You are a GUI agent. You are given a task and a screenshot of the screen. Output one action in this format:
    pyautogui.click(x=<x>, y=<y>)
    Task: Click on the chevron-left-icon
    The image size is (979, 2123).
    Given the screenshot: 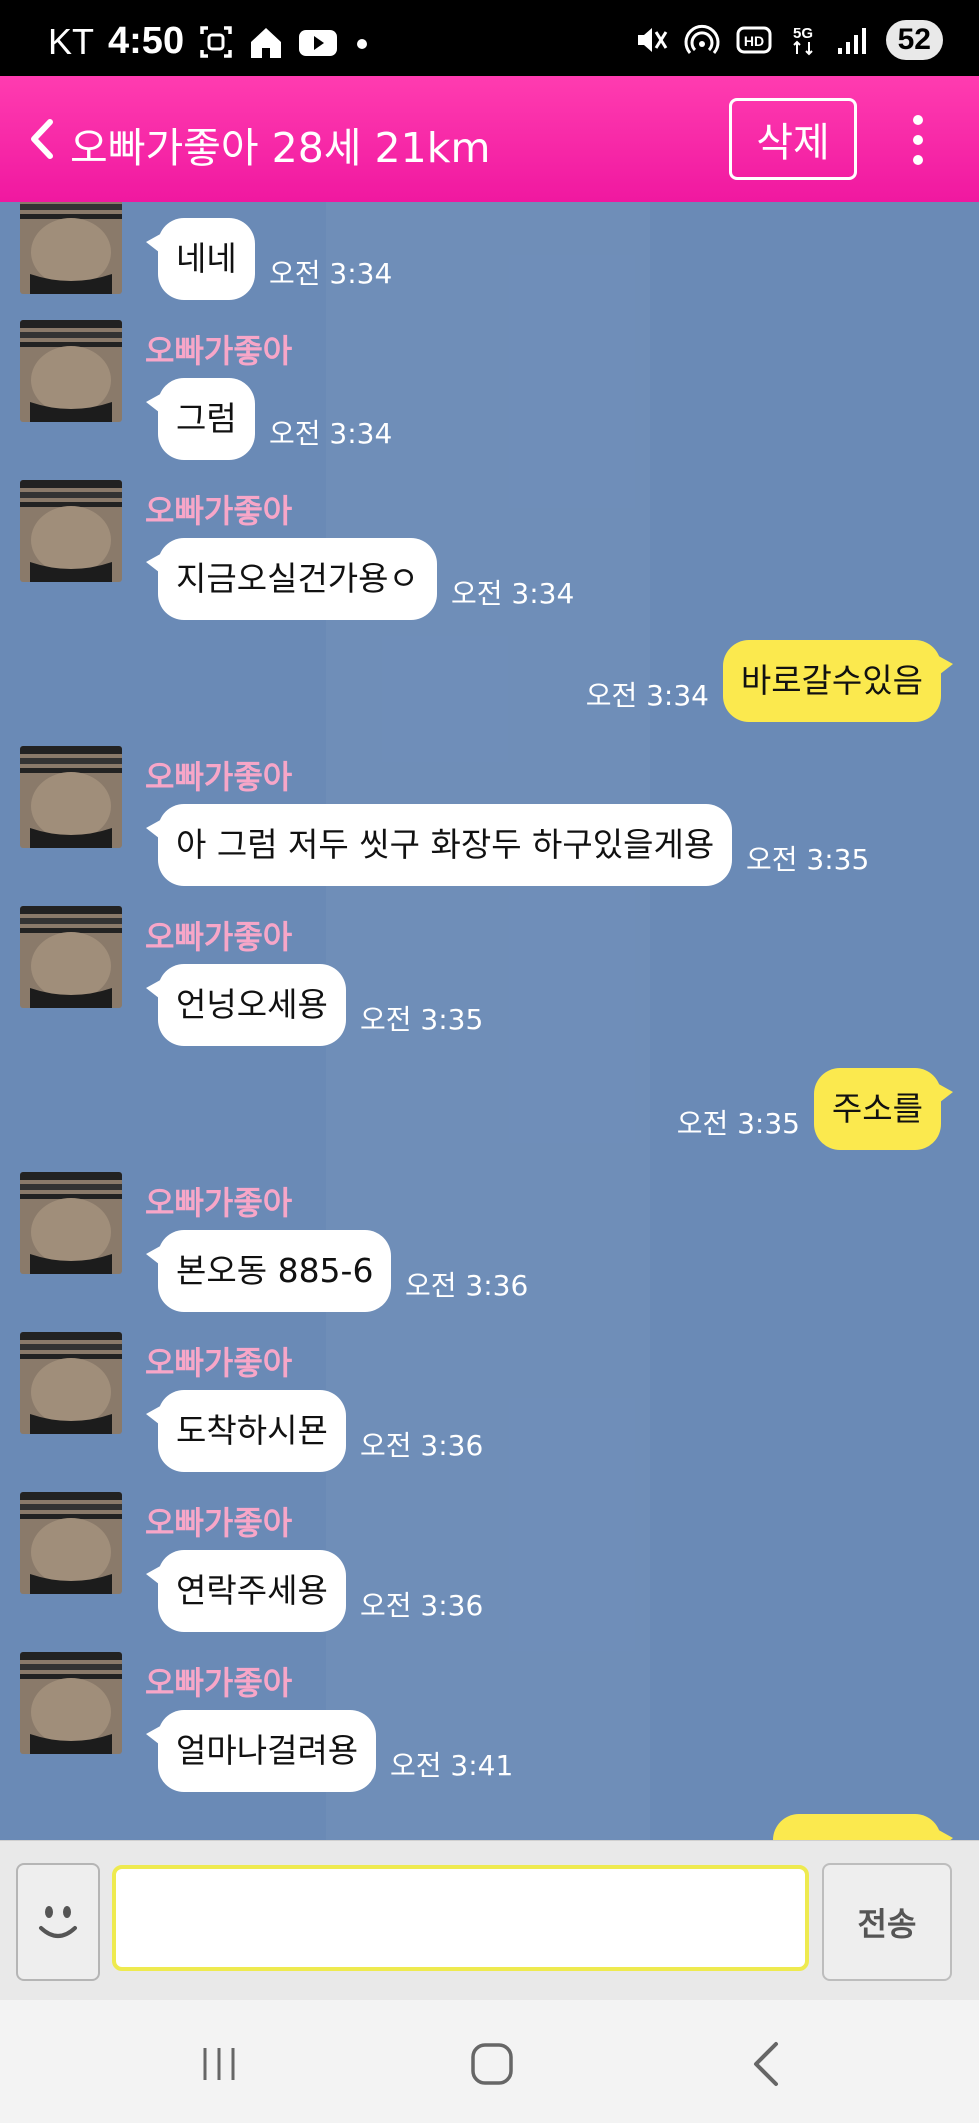 What is the action you would take?
    pyautogui.click(x=42, y=139)
    